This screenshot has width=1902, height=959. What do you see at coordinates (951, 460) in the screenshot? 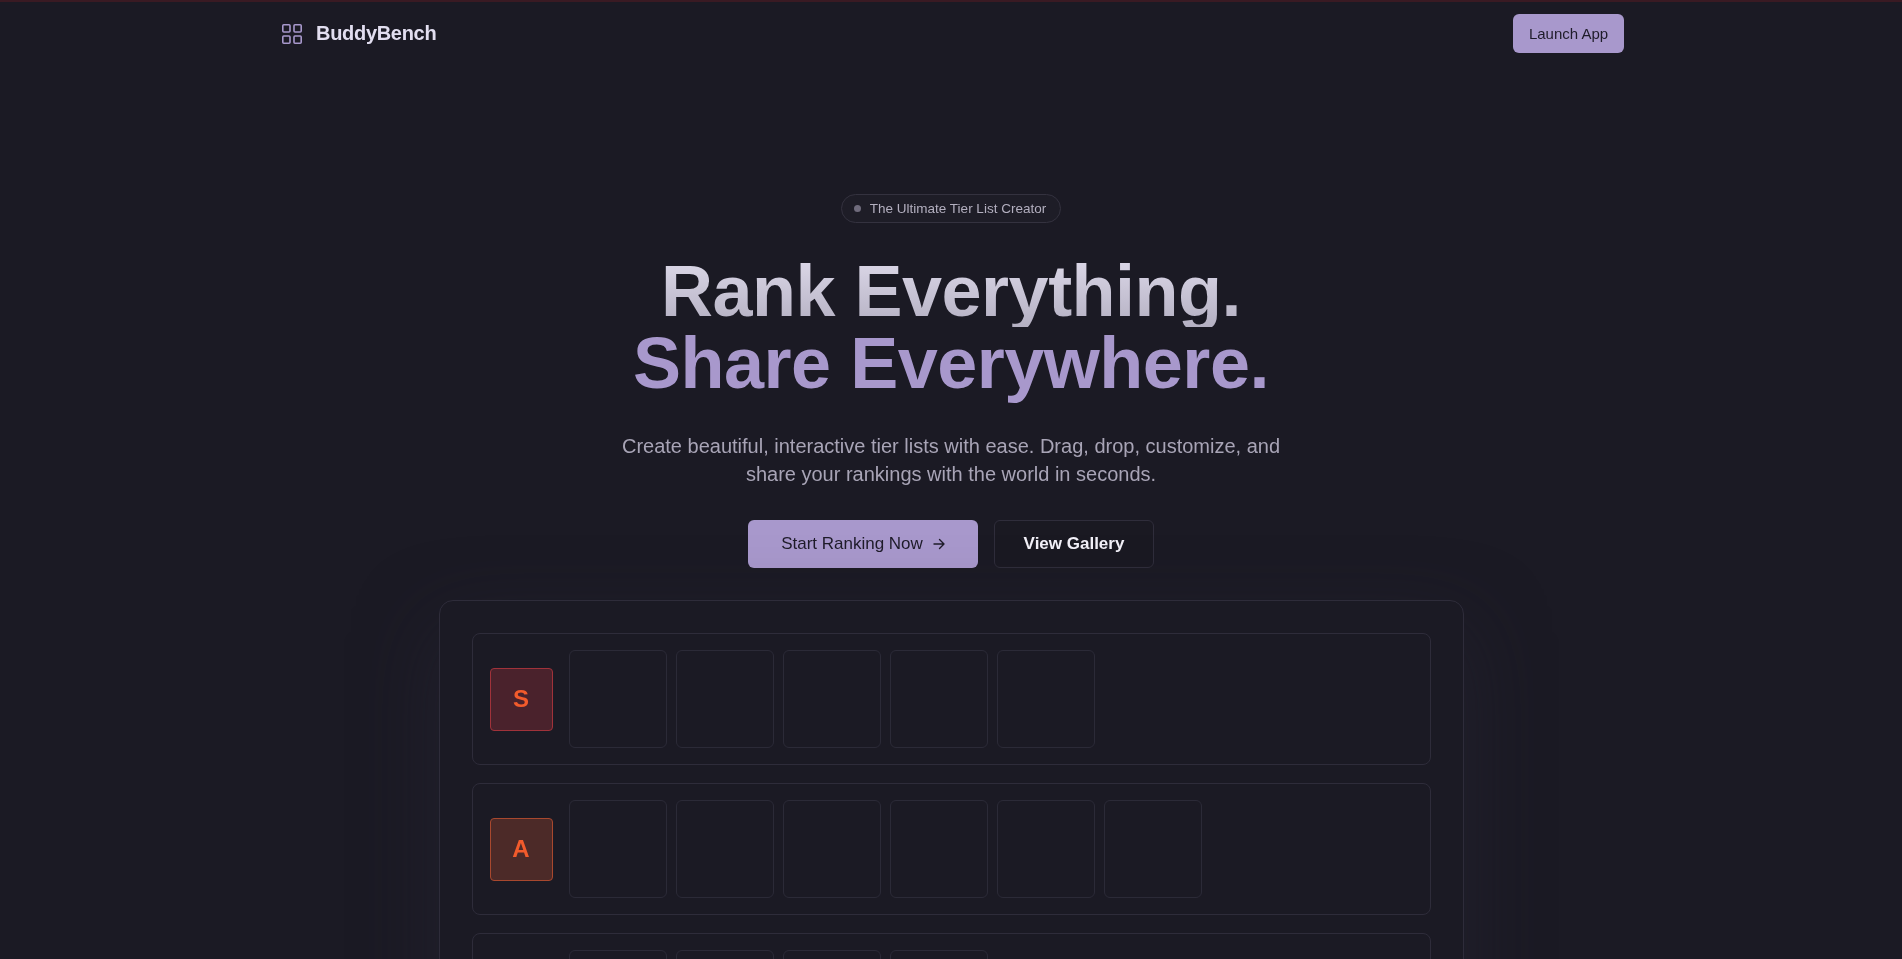
I see `hero-subtitle: Create beautiful, interactive tier lists with ease. Drag, drop, customize, and share your rankings with the world in seconds.` at bounding box center [951, 460].